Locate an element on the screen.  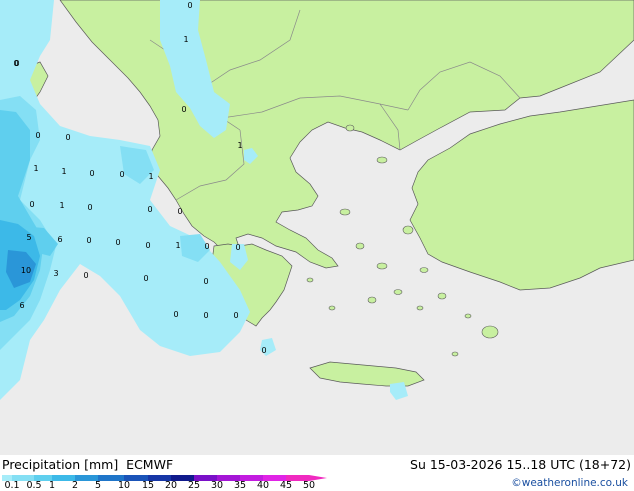
legend-tick-label: 2 is located at coordinates (75, 485).